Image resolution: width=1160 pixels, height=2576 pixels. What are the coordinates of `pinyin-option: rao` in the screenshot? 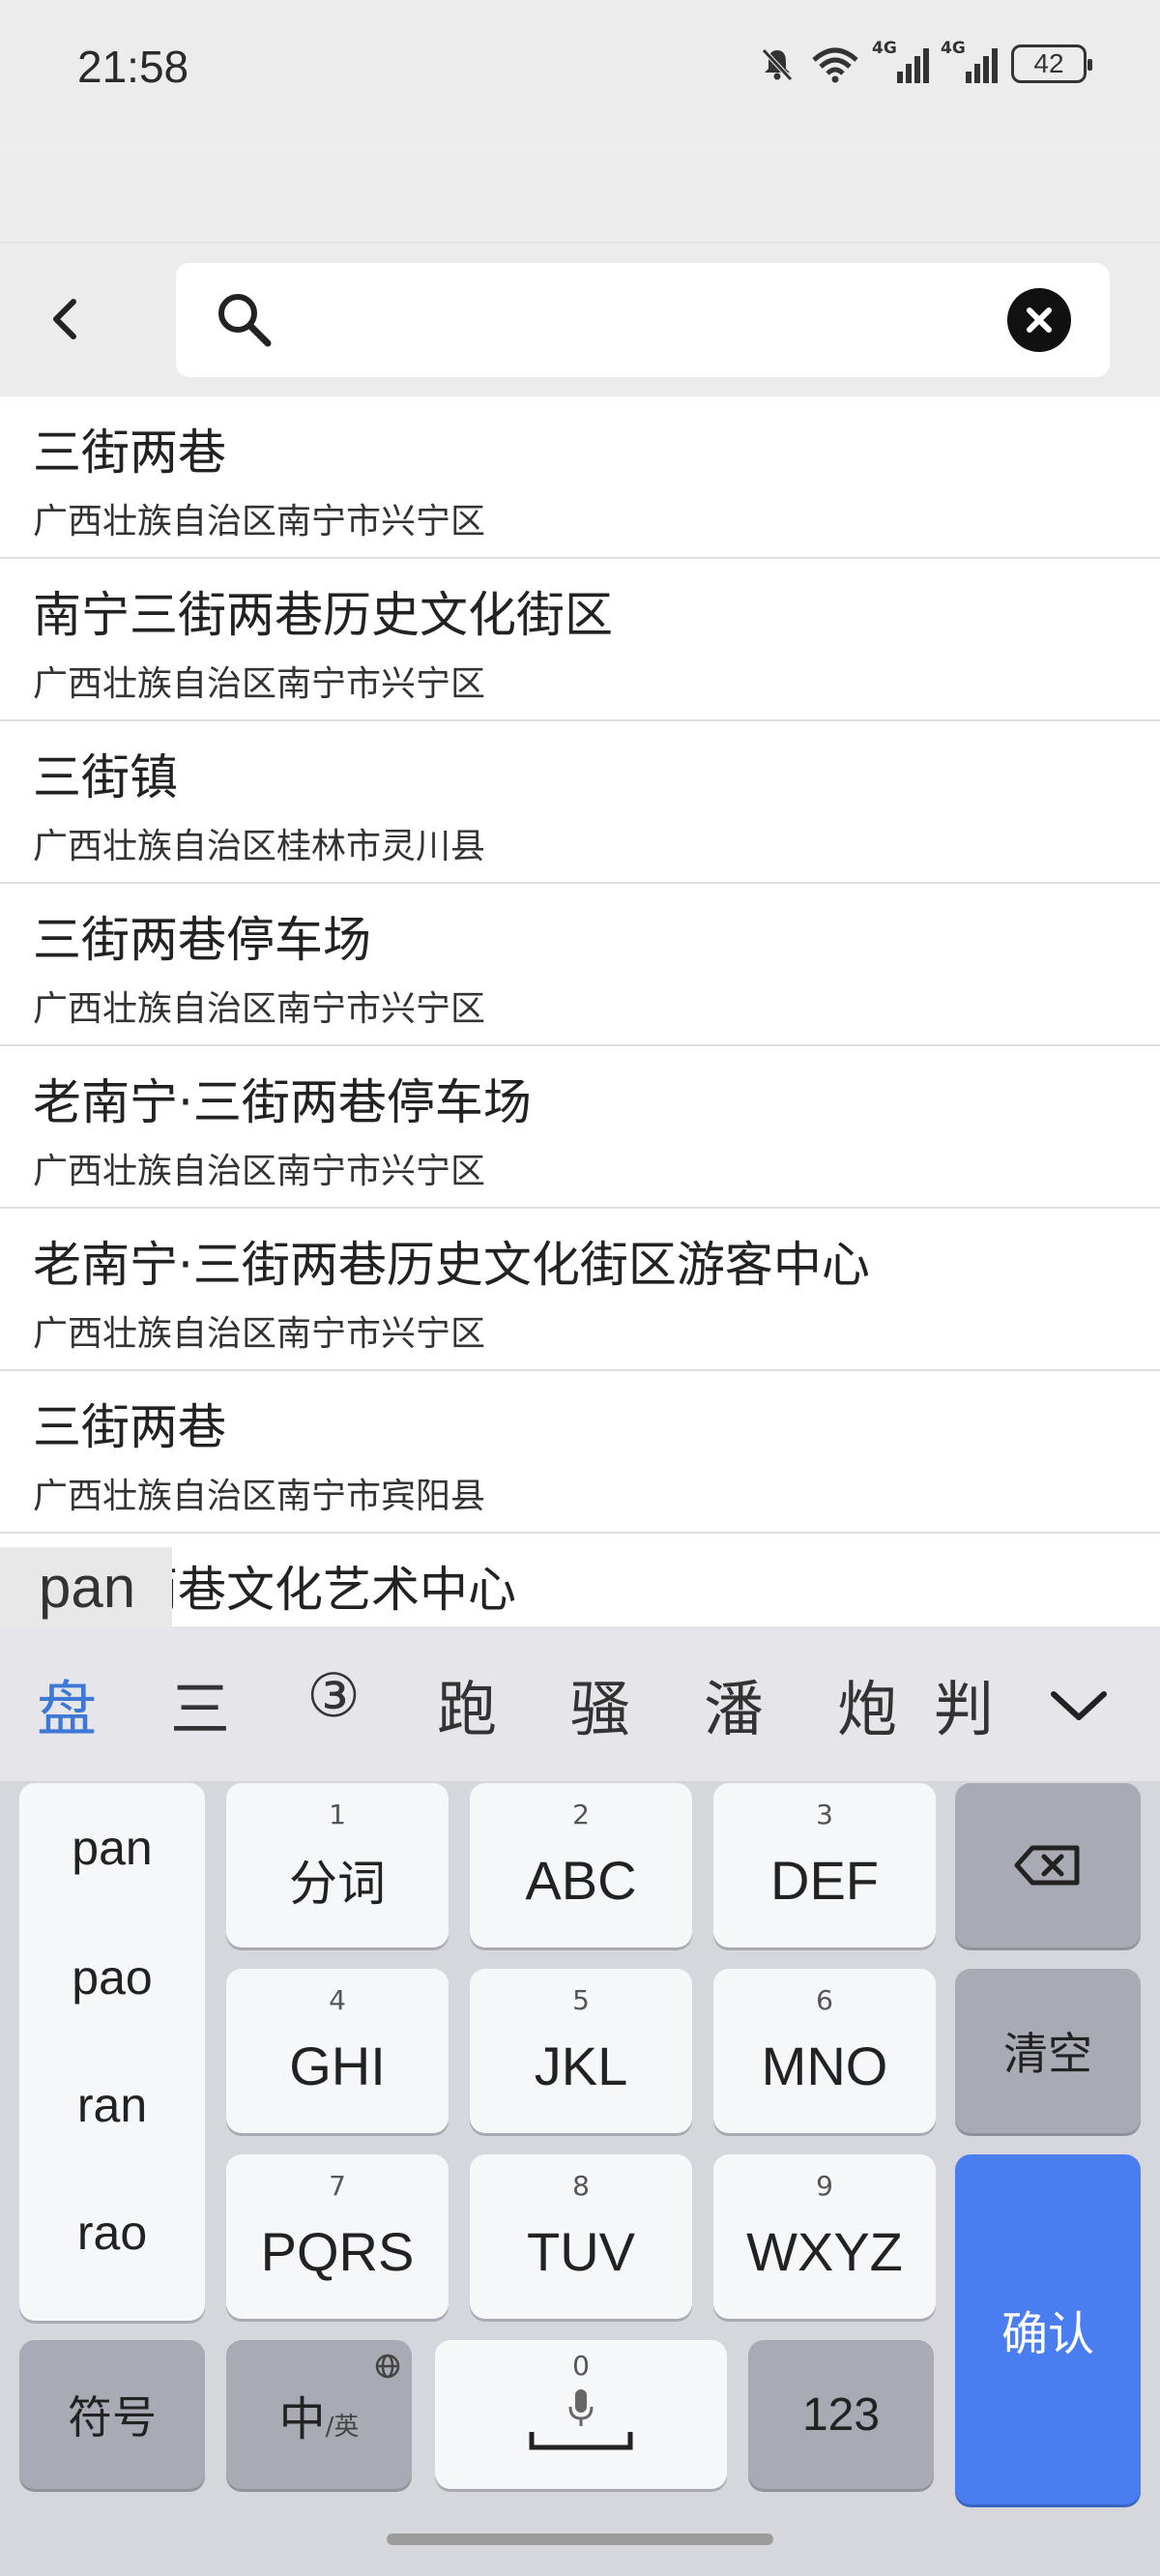 It's located at (112, 2233).